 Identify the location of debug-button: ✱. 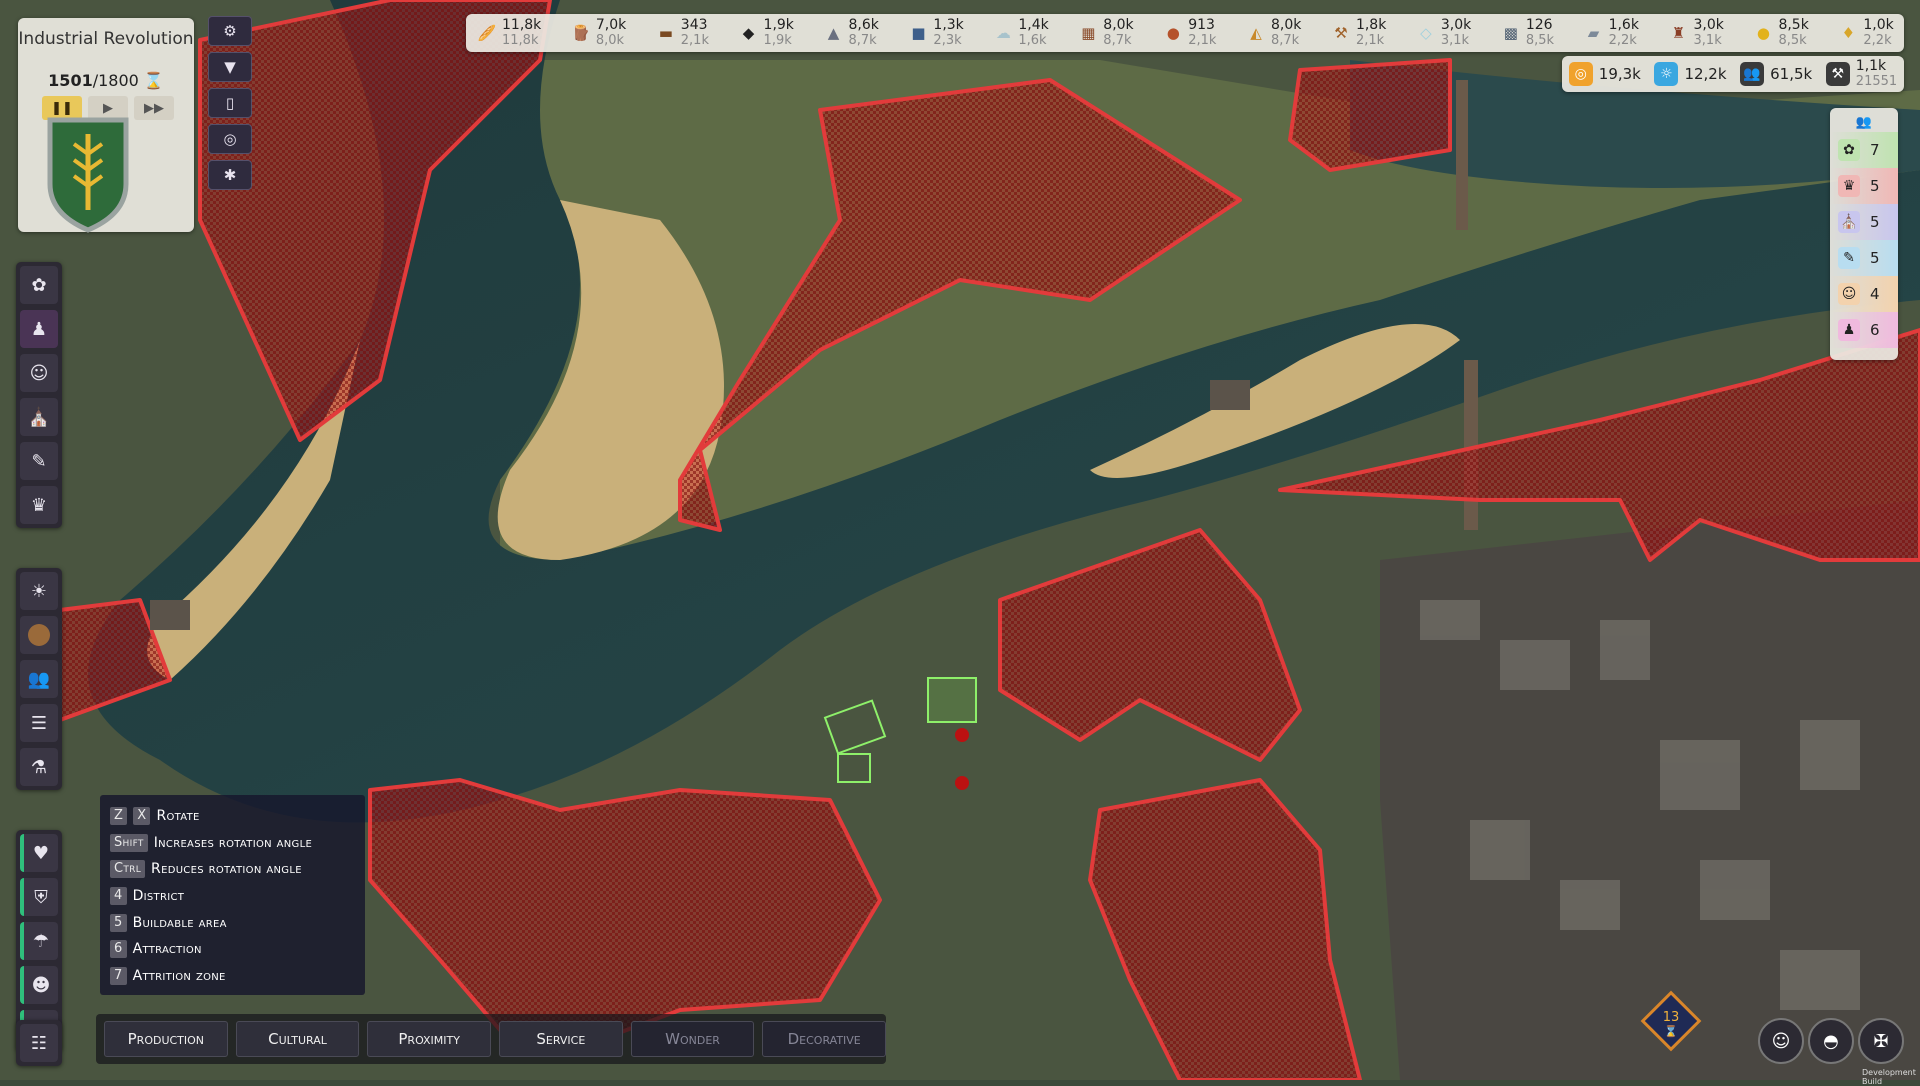
(230, 175).